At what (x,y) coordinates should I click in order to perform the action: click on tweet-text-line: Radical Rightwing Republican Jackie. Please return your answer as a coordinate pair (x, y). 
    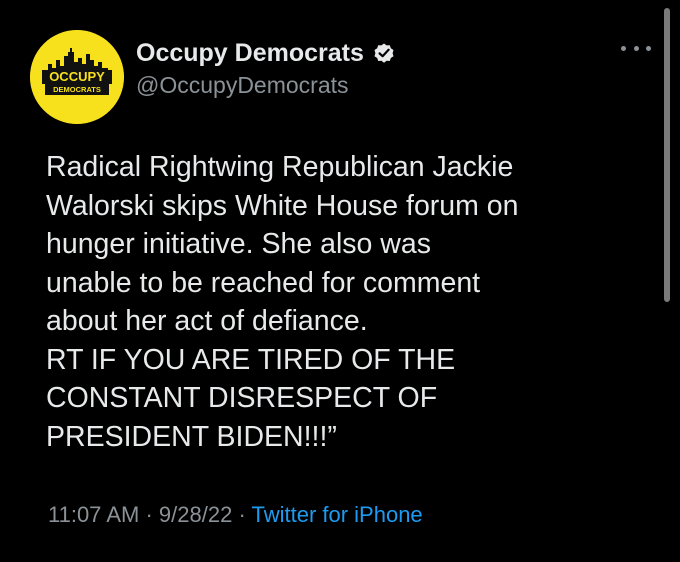
    Looking at the image, I should click on (280, 167).